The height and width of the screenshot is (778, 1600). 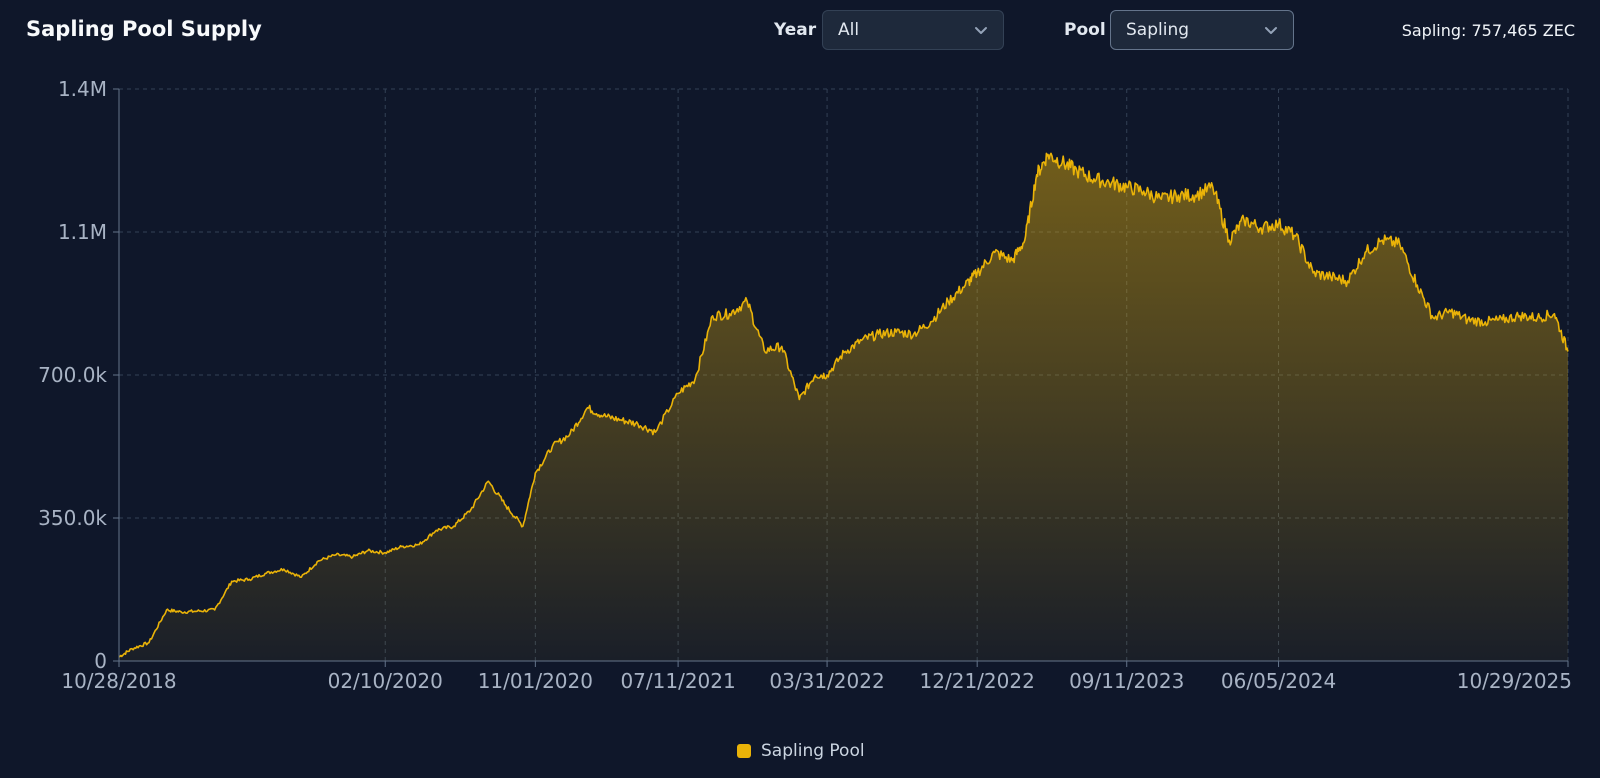 What do you see at coordinates (72, 518) in the screenshot?
I see `y-tick-label: 350.0k` at bounding box center [72, 518].